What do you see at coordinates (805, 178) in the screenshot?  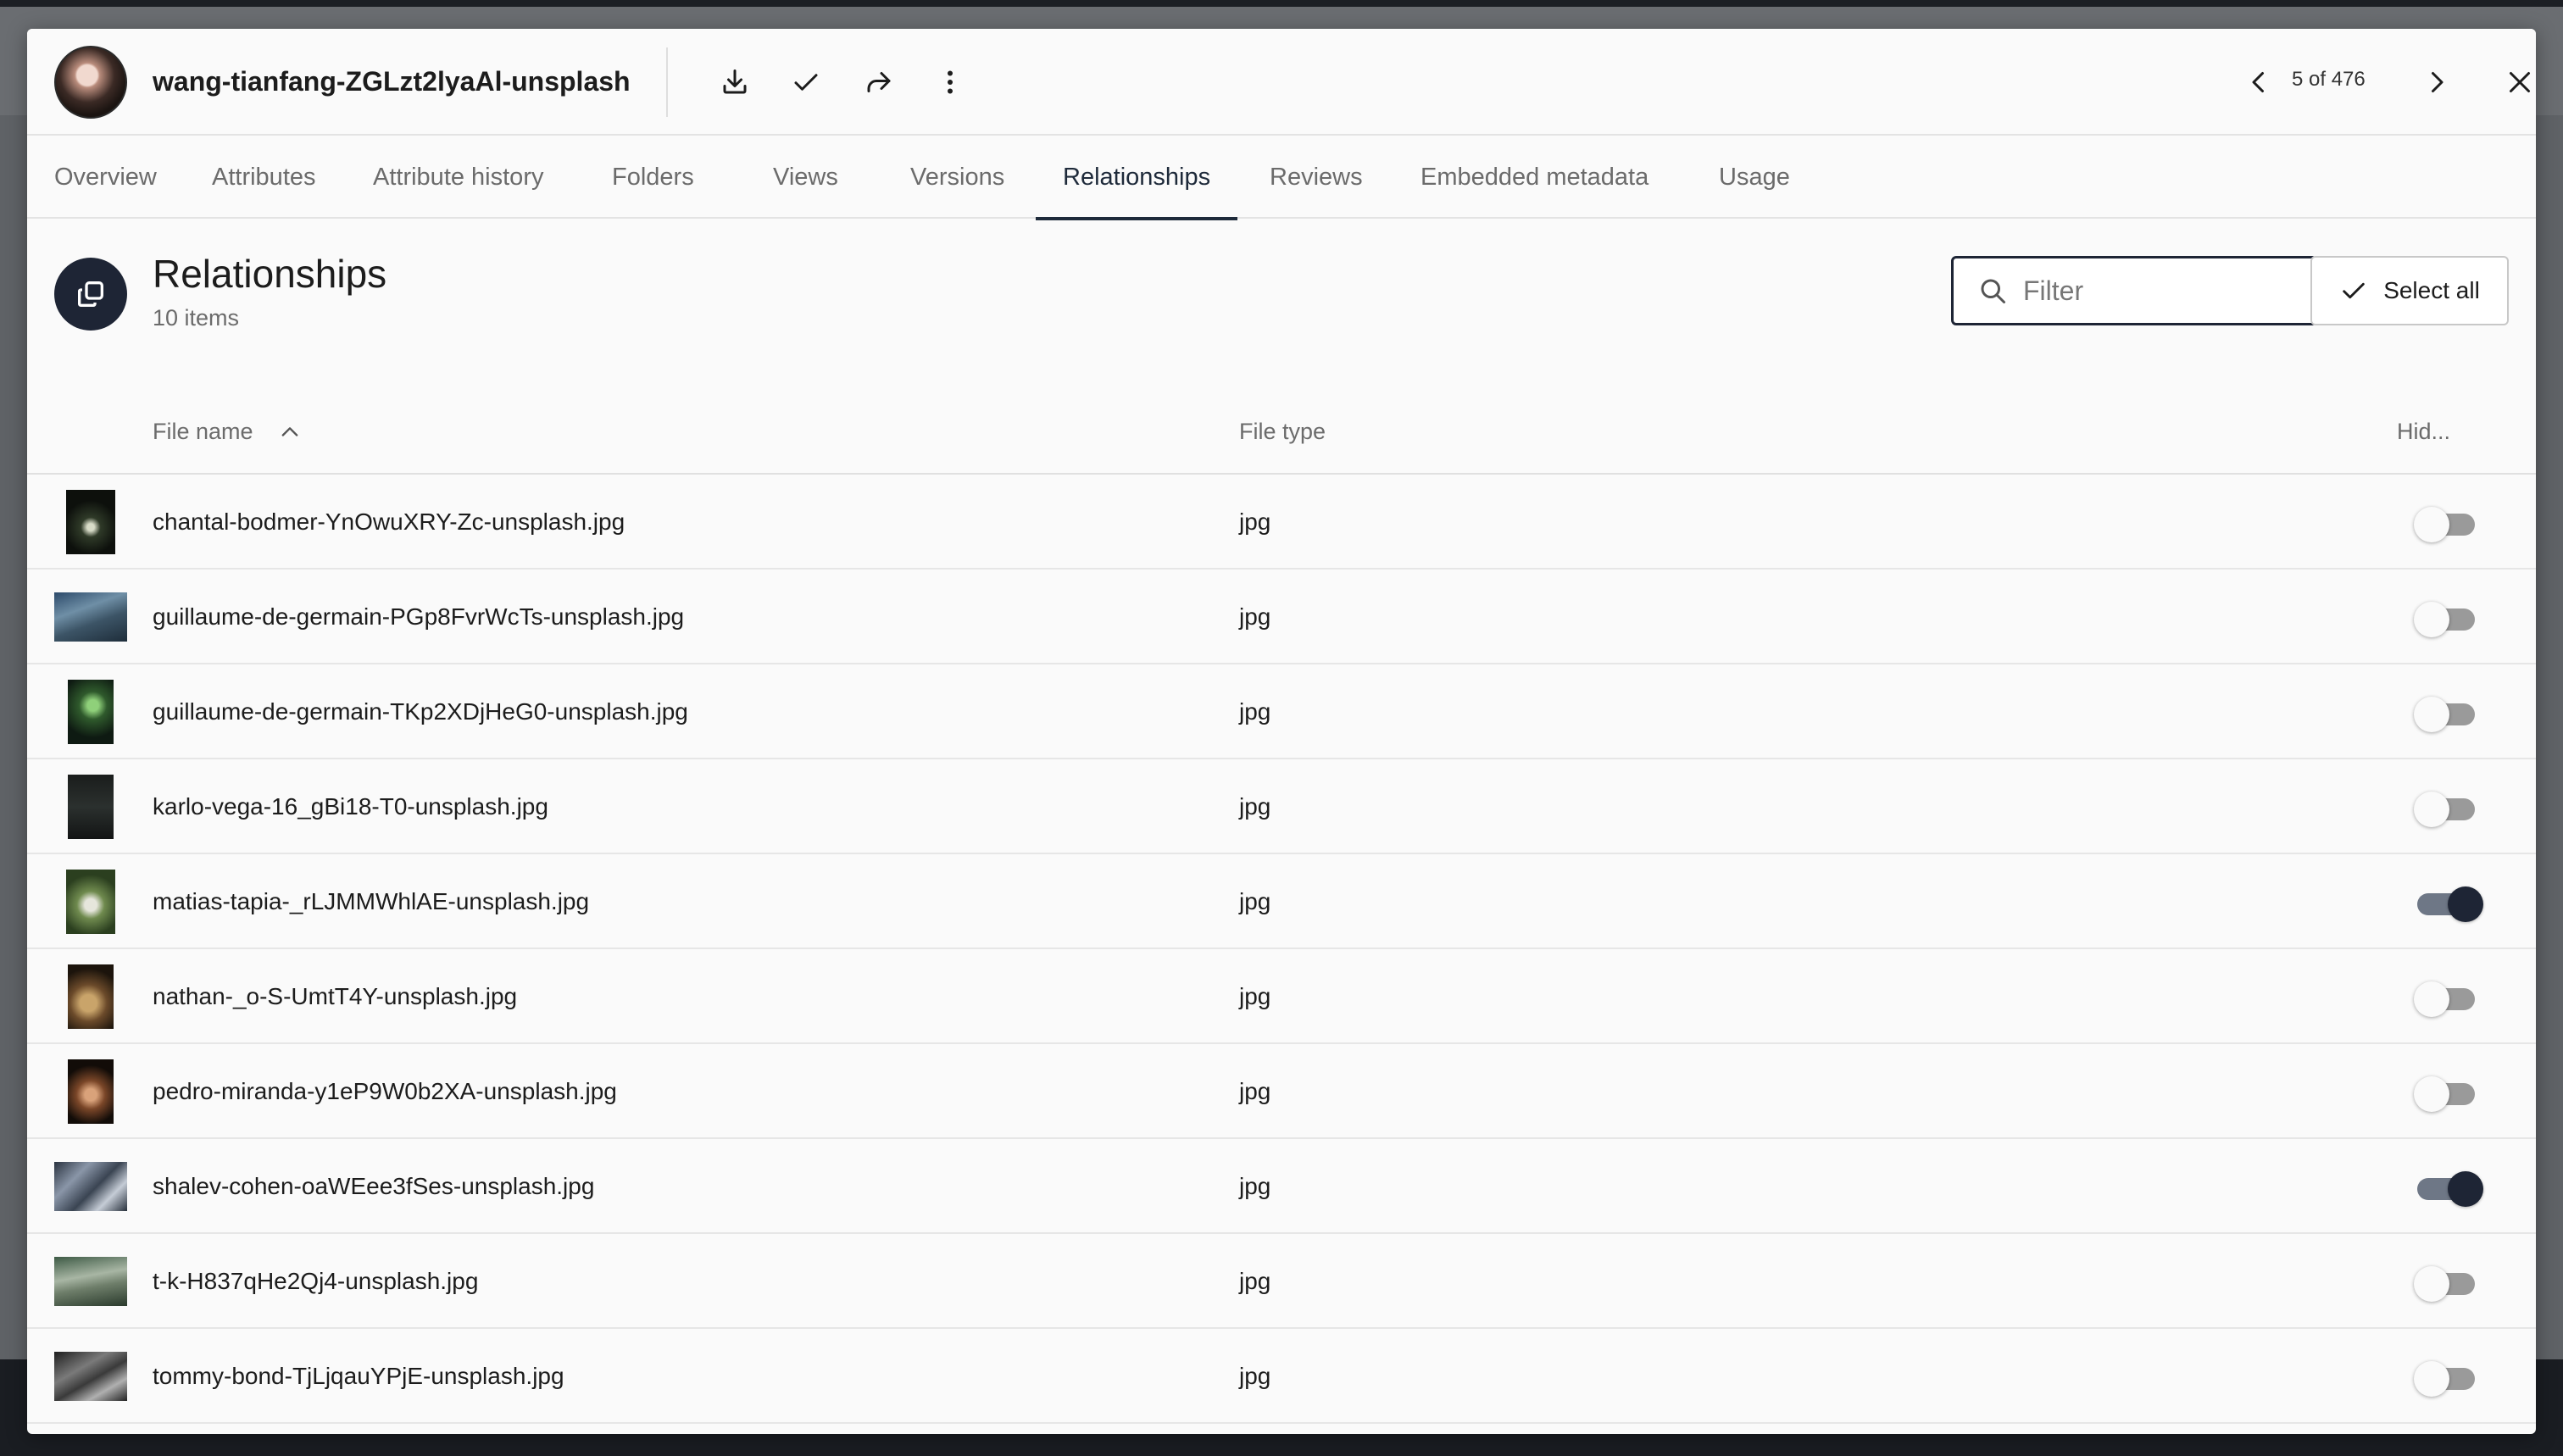 I see `tab-views: Views` at bounding box center [805, 178].